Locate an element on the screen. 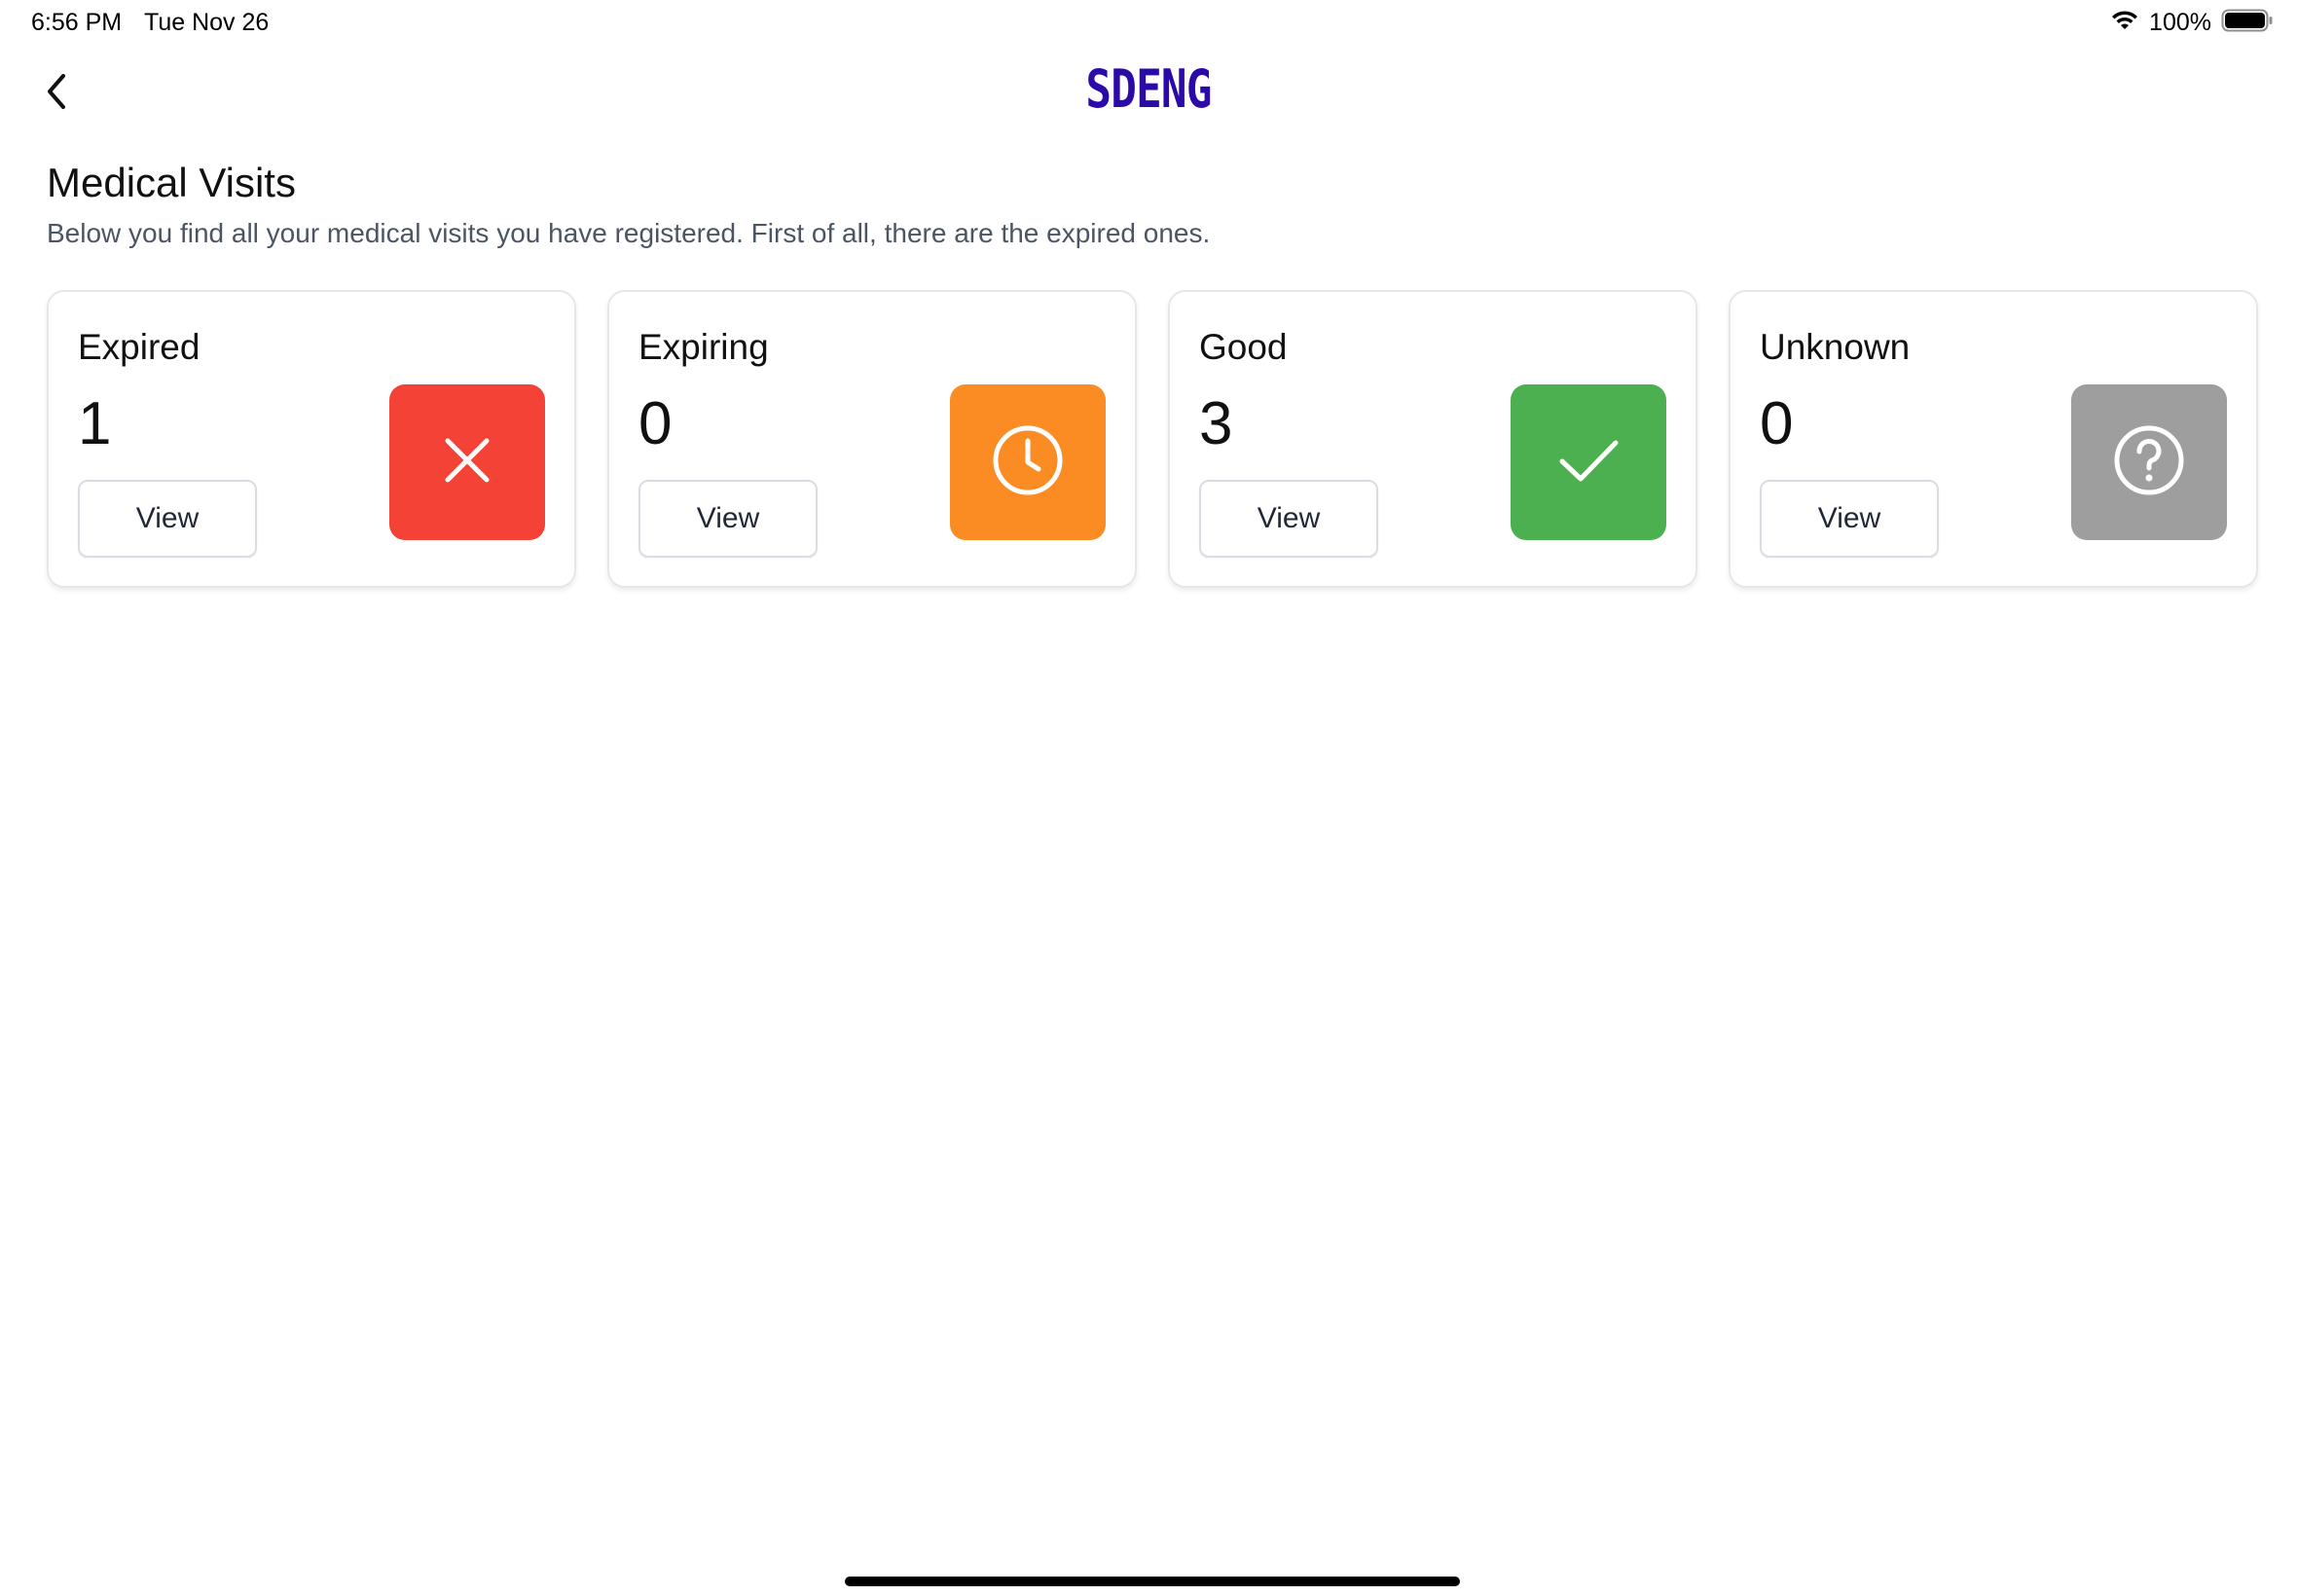 Image resolution: width=2297 pixels, height=1596 pixels. chevron-left-icon is located at coordinates (56, 94).